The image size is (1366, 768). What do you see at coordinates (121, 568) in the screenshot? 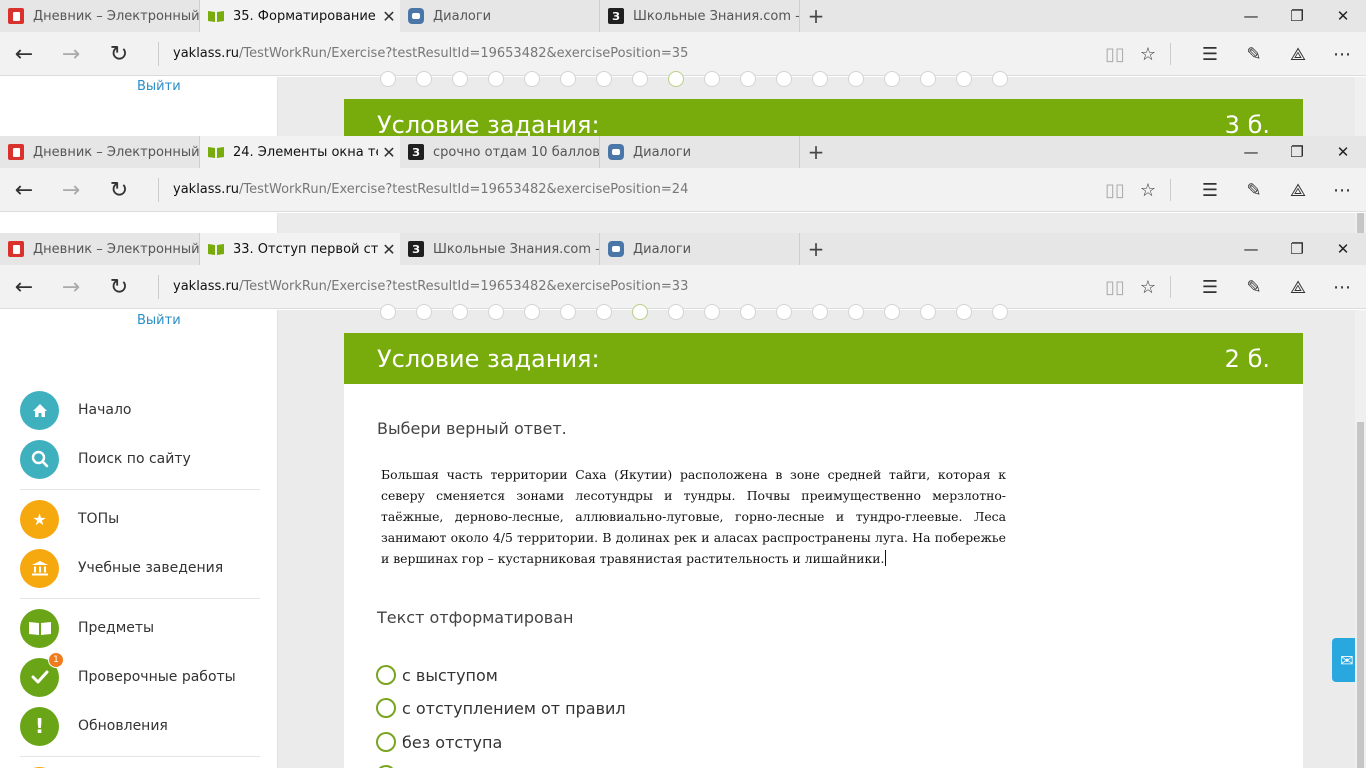
I see `nav-institutions: Учебные заведения` at bounding box center [121, 568].